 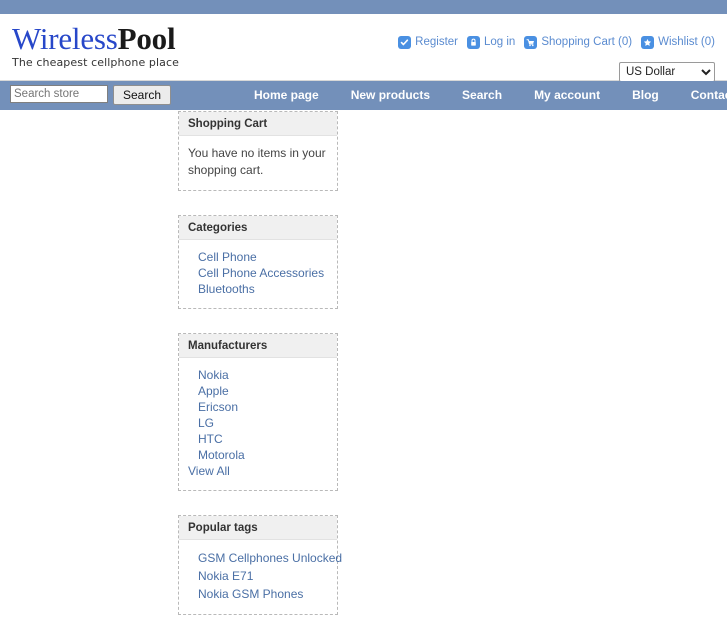 I want to click on nav-item-my-account: My account, so click(x=567, y=95).